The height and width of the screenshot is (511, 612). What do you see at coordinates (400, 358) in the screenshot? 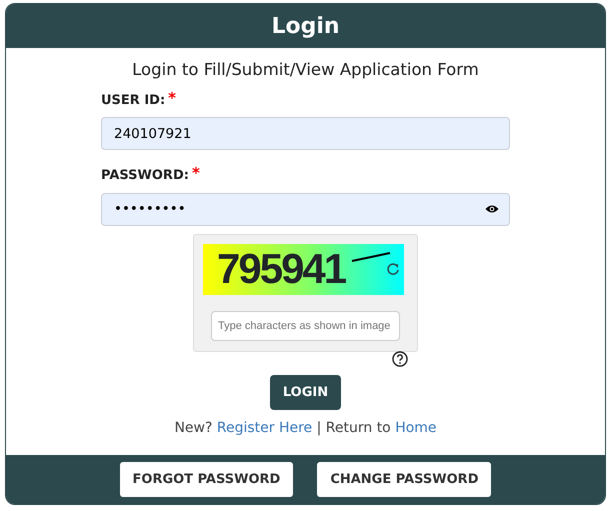
I see `help-icon` at bounding box center [400, 358].